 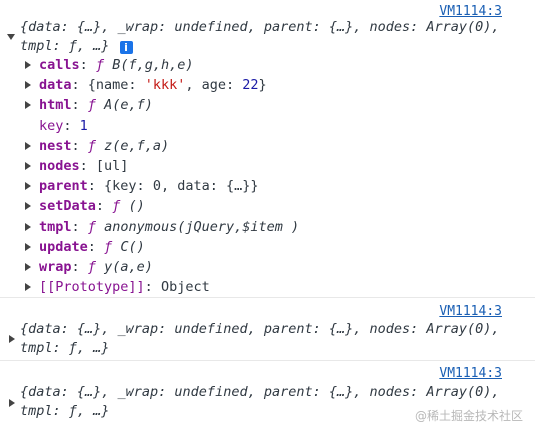 I want to click on property-key: html, so click(x=55, y=105).